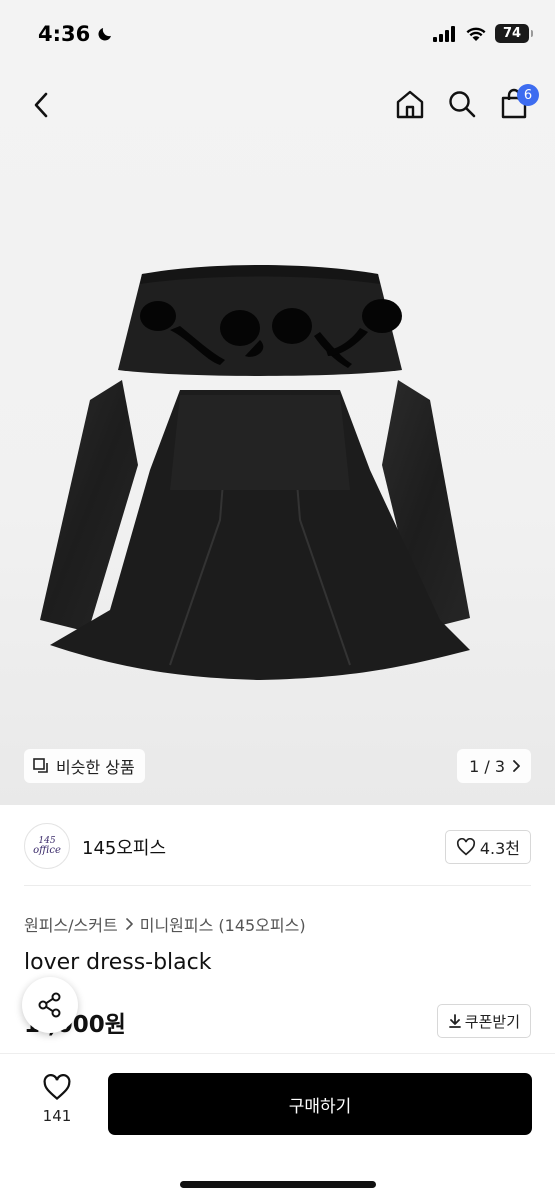 The height and width of the screenshot is (1200, 555). I want to click on status-time: 4:36, so click(76, 34).